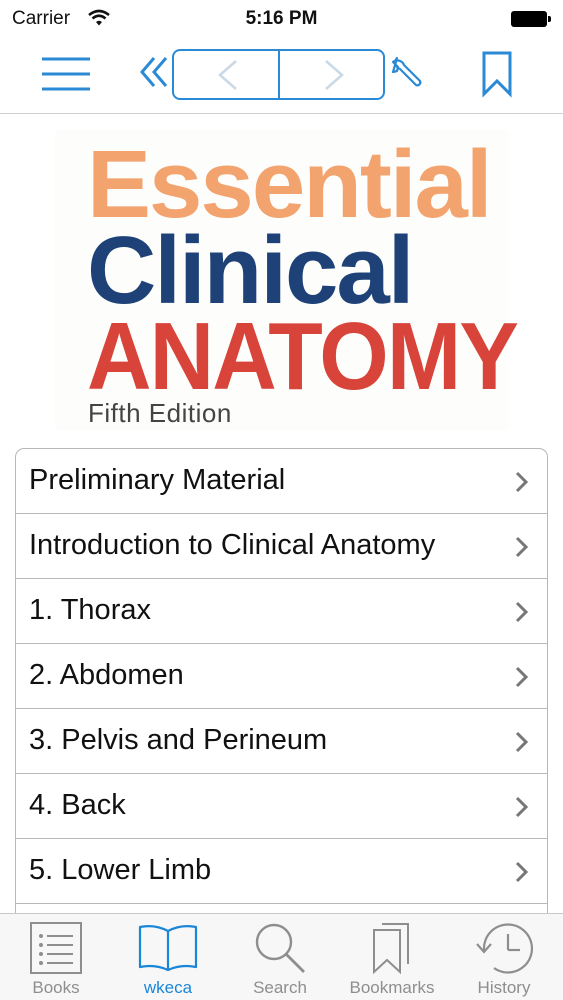  What do you see at coordinates (77, 805) in the screenshot?
I see `toc-item-label: 4. Back` at bounding box center [77, 805].